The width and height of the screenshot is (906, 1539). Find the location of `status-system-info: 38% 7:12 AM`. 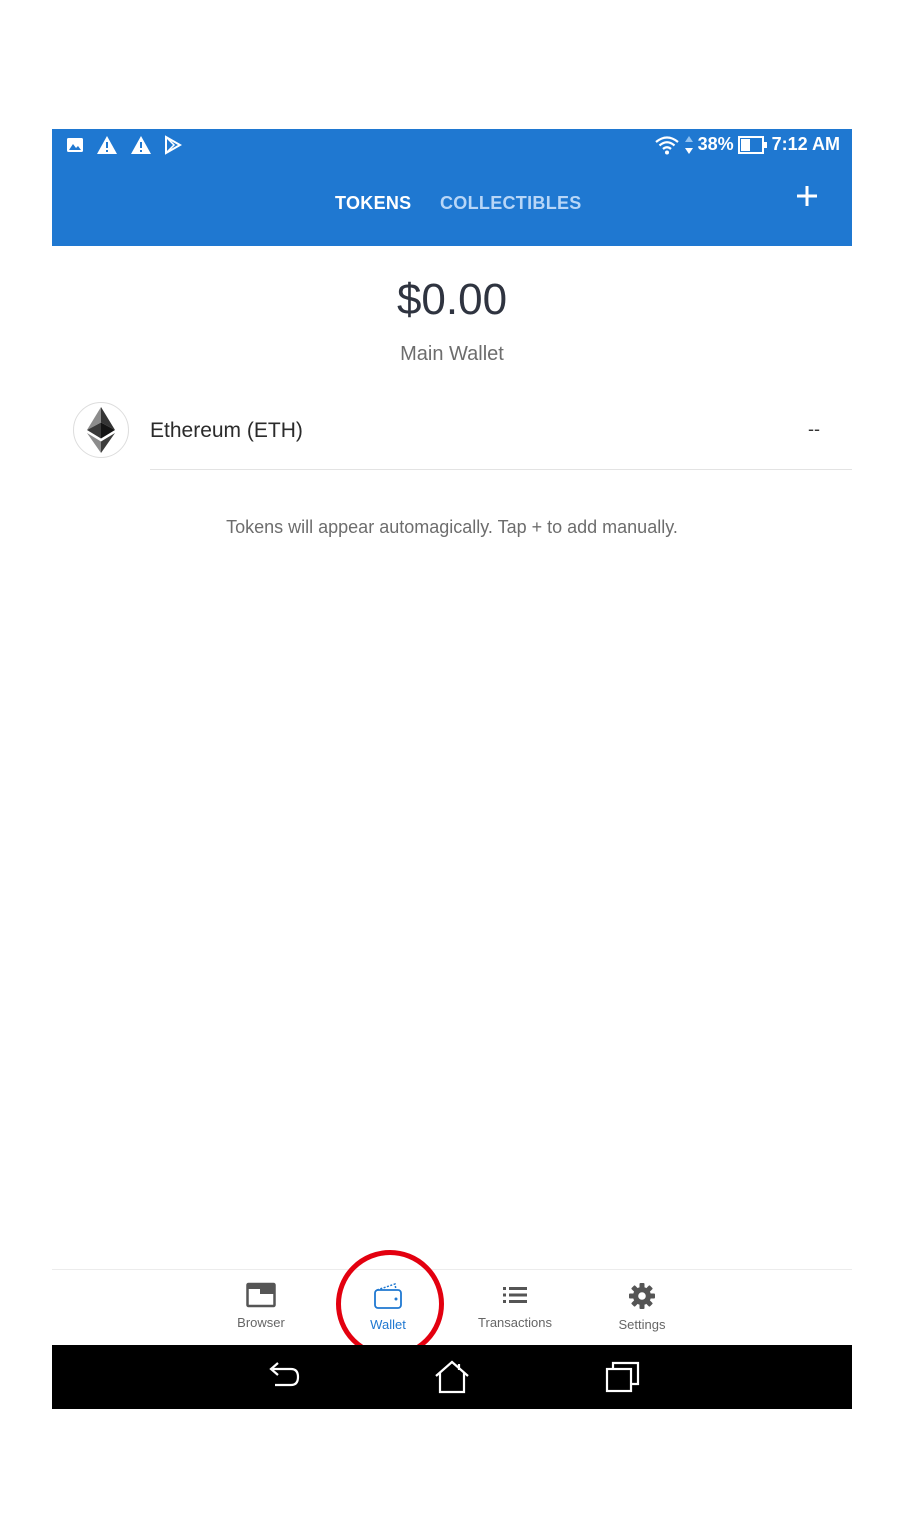

status-system-info: 38% 7:12 AM is located at coordinates (747, 144).